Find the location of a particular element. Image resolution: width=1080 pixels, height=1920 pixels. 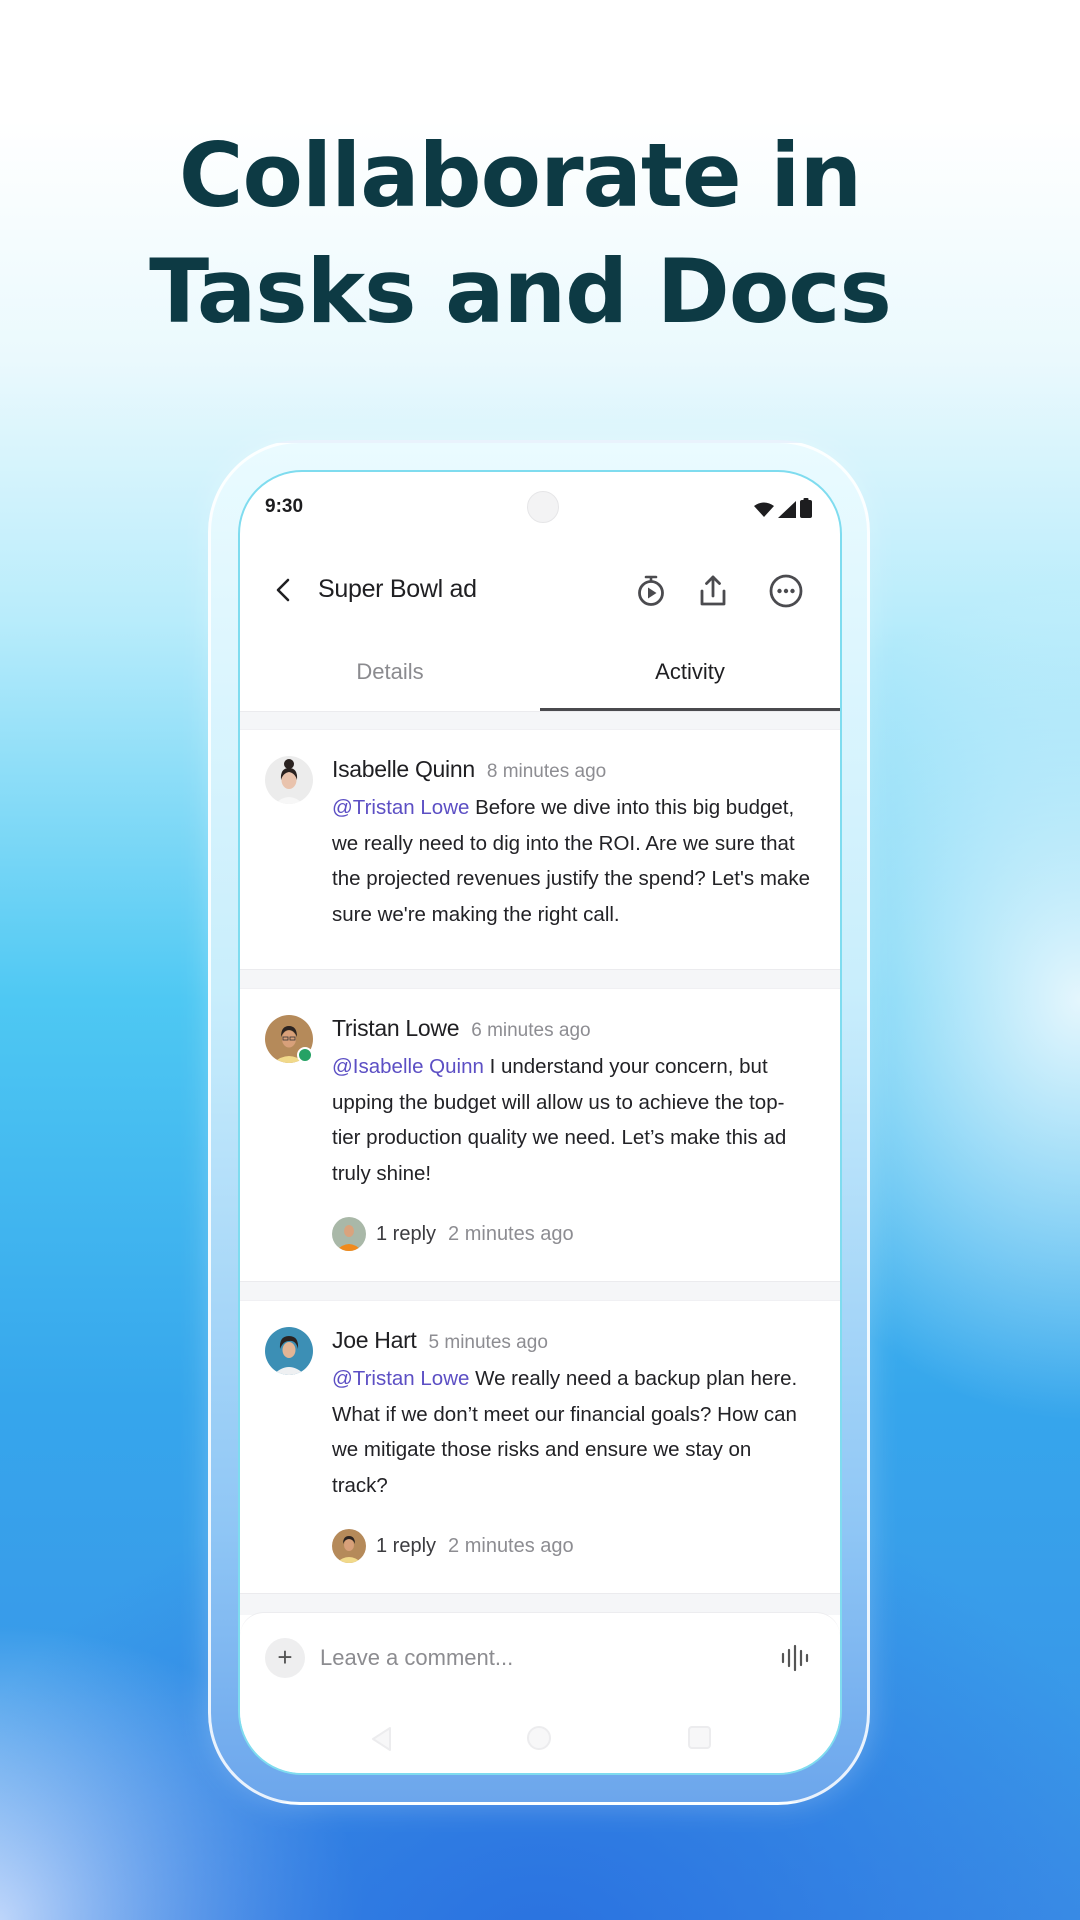

comment-header: Isabelle Quinn 8 minutes ago is located at coordinates (469, 769).